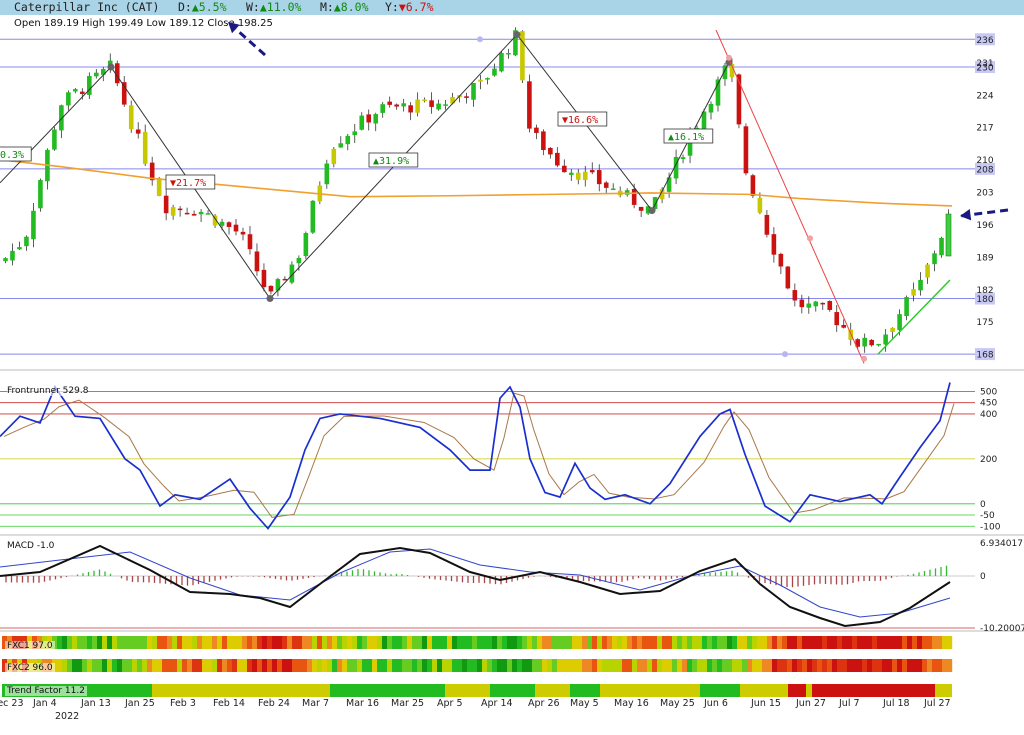  What do you see at coordinates (631, 703) in the screenshot?
I see `x-tick-label: May 16` at bounding box center [631, 703].